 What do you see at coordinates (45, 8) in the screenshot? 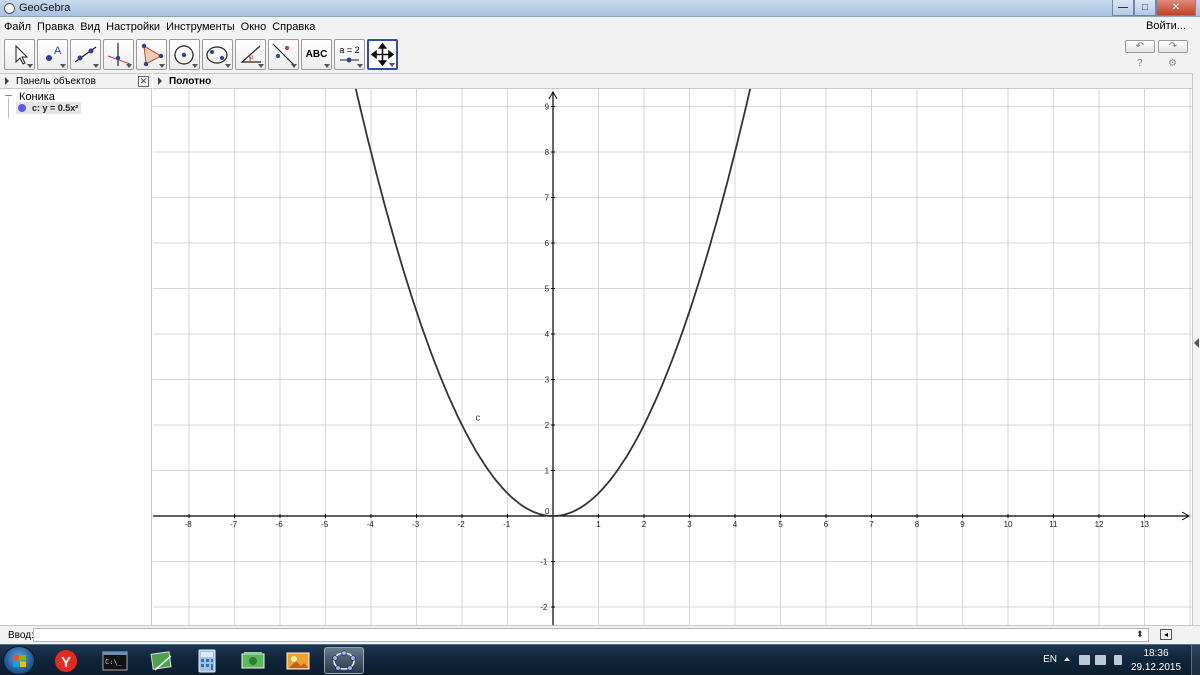
I see `window-title: GeoGebra` at bounding box center [45, 8].